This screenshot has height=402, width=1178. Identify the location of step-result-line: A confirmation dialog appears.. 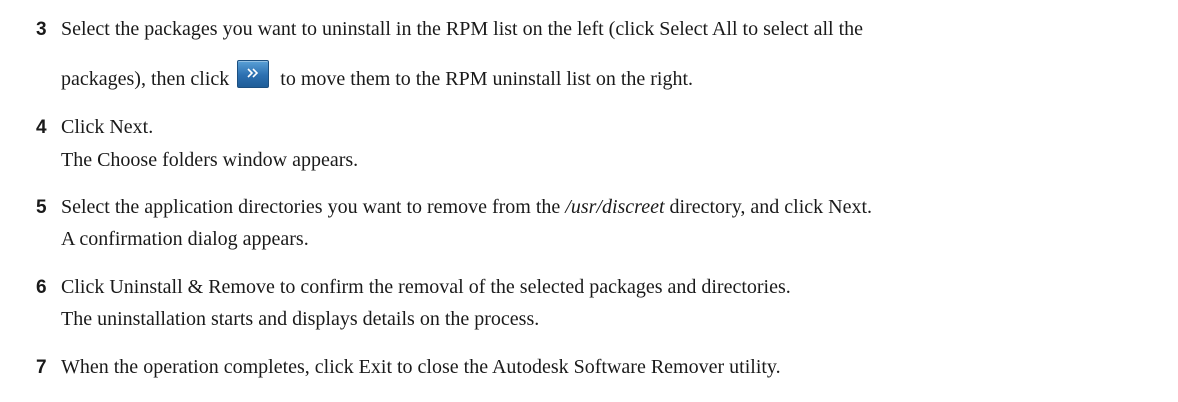
(185, 239).